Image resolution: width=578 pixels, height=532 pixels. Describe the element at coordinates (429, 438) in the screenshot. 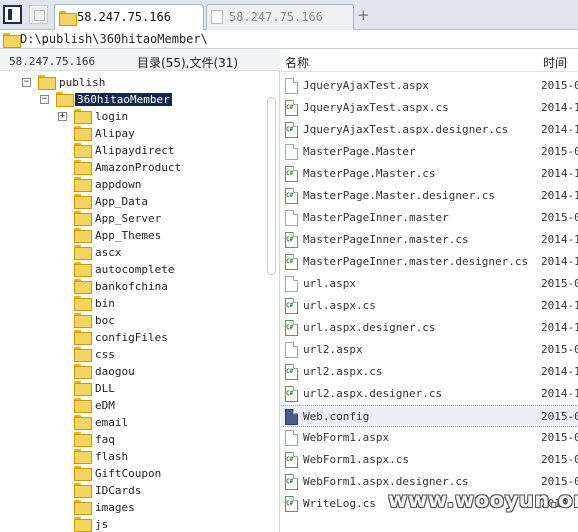

I see `file-row: WebForm1.aspx 2015-0` at that location.